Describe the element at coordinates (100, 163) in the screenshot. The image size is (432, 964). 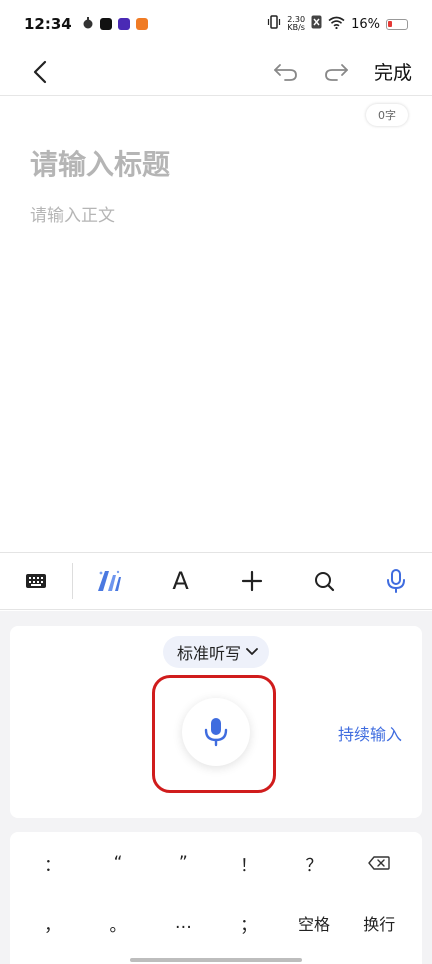
I see `title-input: 请输入标题` at that location.